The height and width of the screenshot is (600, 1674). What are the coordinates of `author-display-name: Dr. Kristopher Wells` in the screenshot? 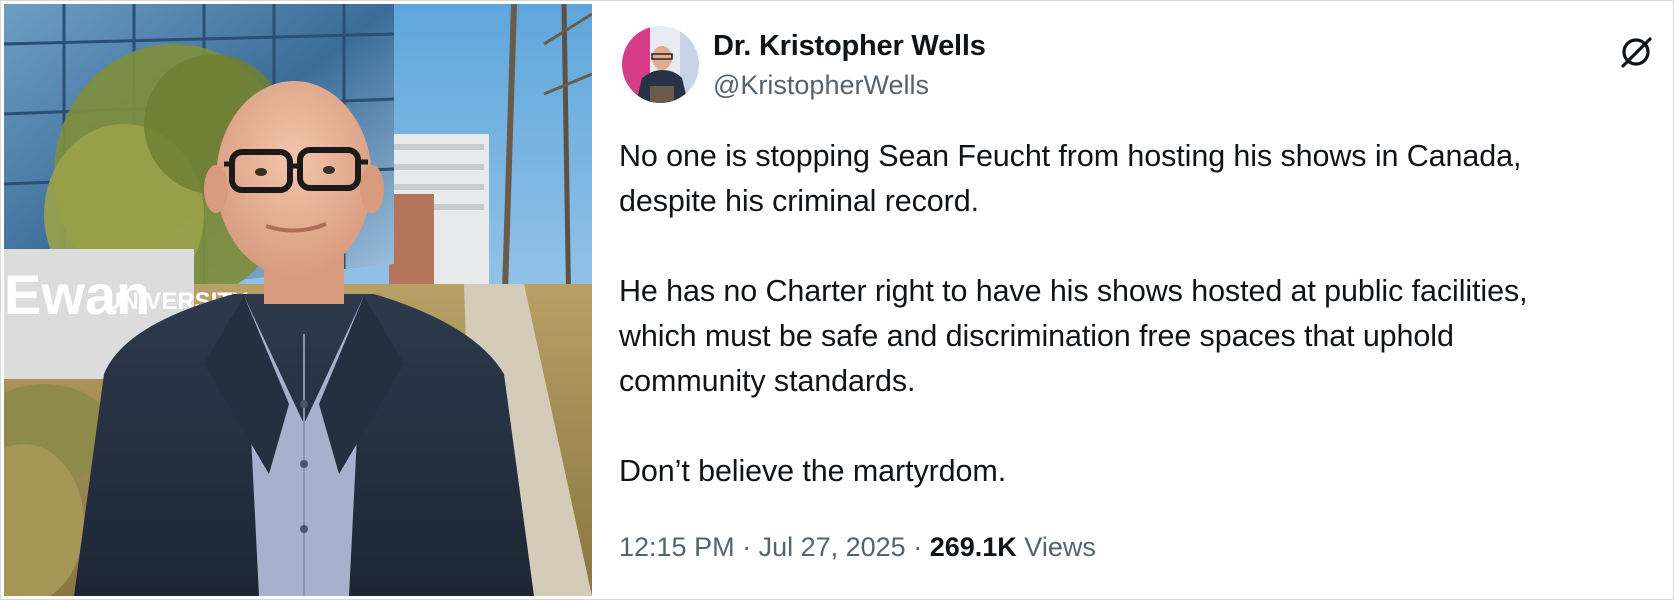 It's located at (849, 46).